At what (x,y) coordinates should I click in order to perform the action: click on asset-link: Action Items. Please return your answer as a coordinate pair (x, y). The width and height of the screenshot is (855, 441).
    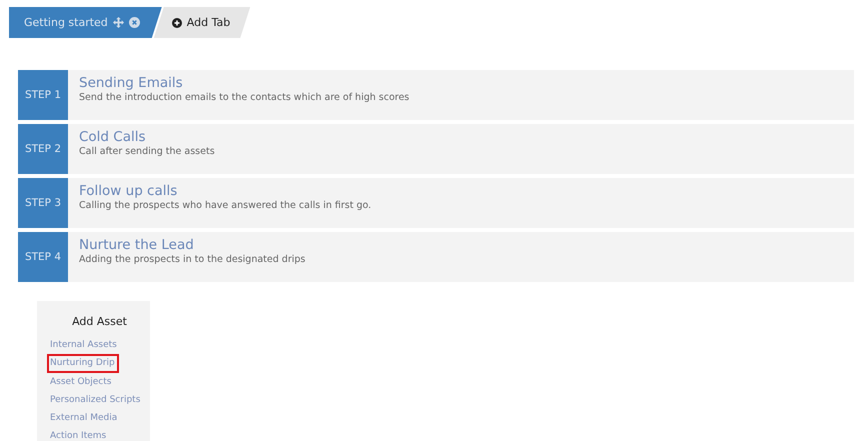
    Looking at the image, I should click on (78, 434).